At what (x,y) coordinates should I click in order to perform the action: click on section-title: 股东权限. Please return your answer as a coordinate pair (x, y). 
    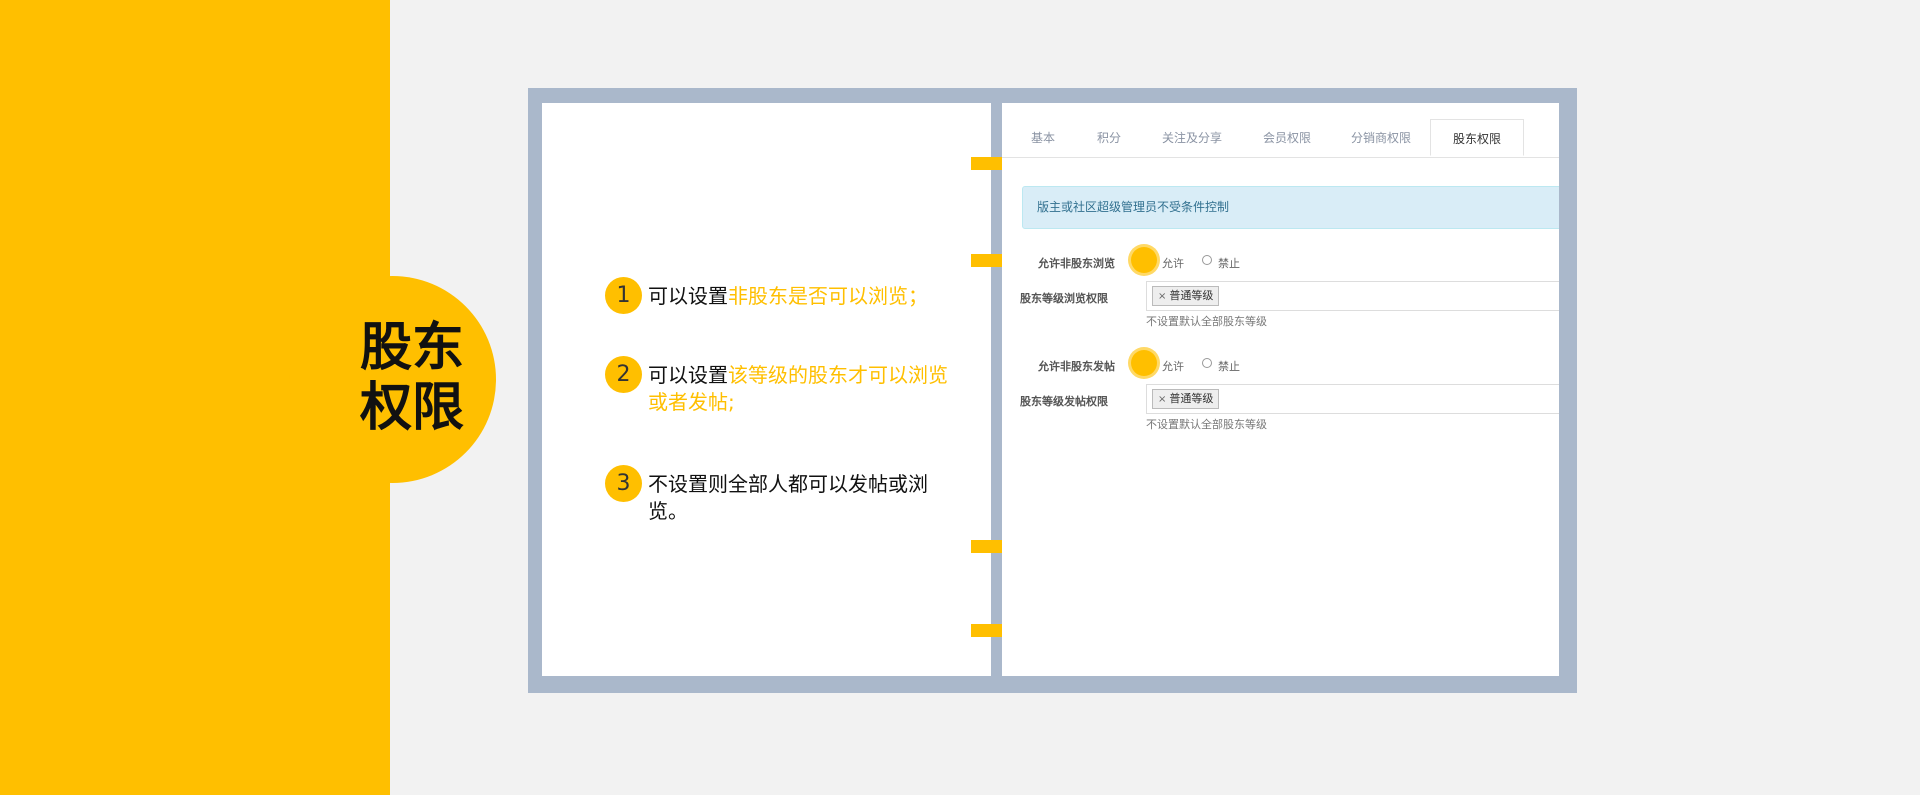
    Looking at the image, I should click on (412, 378).